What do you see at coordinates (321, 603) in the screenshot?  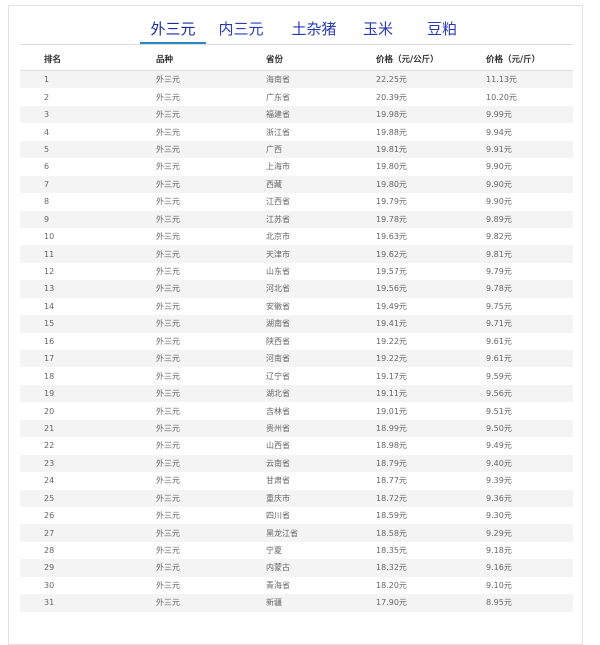 I see `province-cell: 新疆` at bounding box center [321, 603].